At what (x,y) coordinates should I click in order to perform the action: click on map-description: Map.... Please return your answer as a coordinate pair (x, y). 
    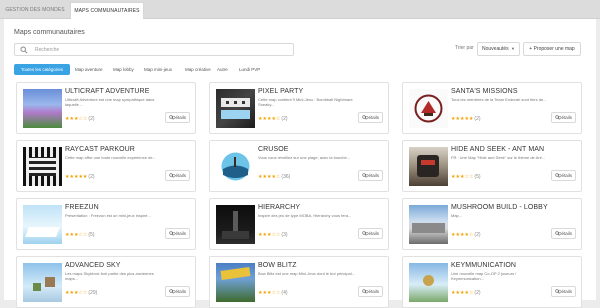
    Looking at the image, I should click on (457, 215).